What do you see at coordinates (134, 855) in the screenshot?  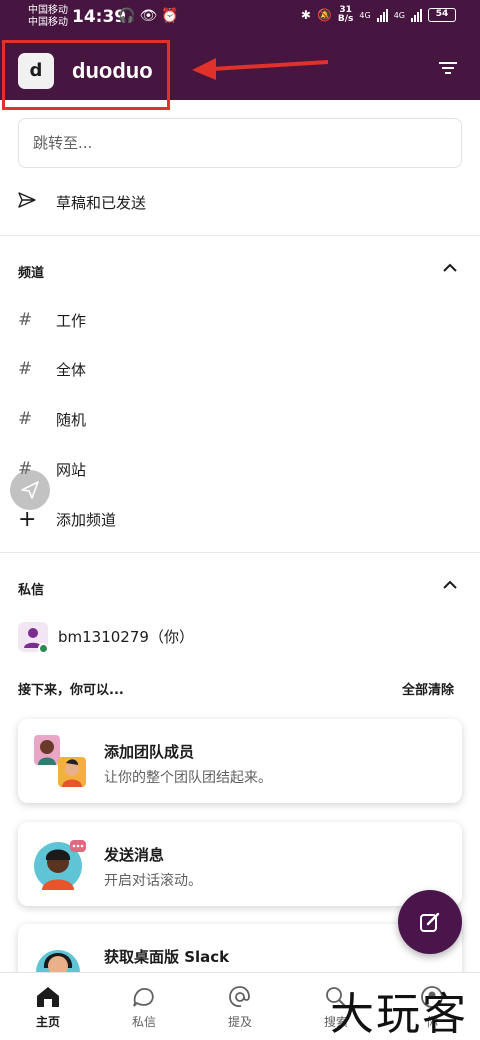 I see `card-title: 发送消息` at bounding box center [134, 855].